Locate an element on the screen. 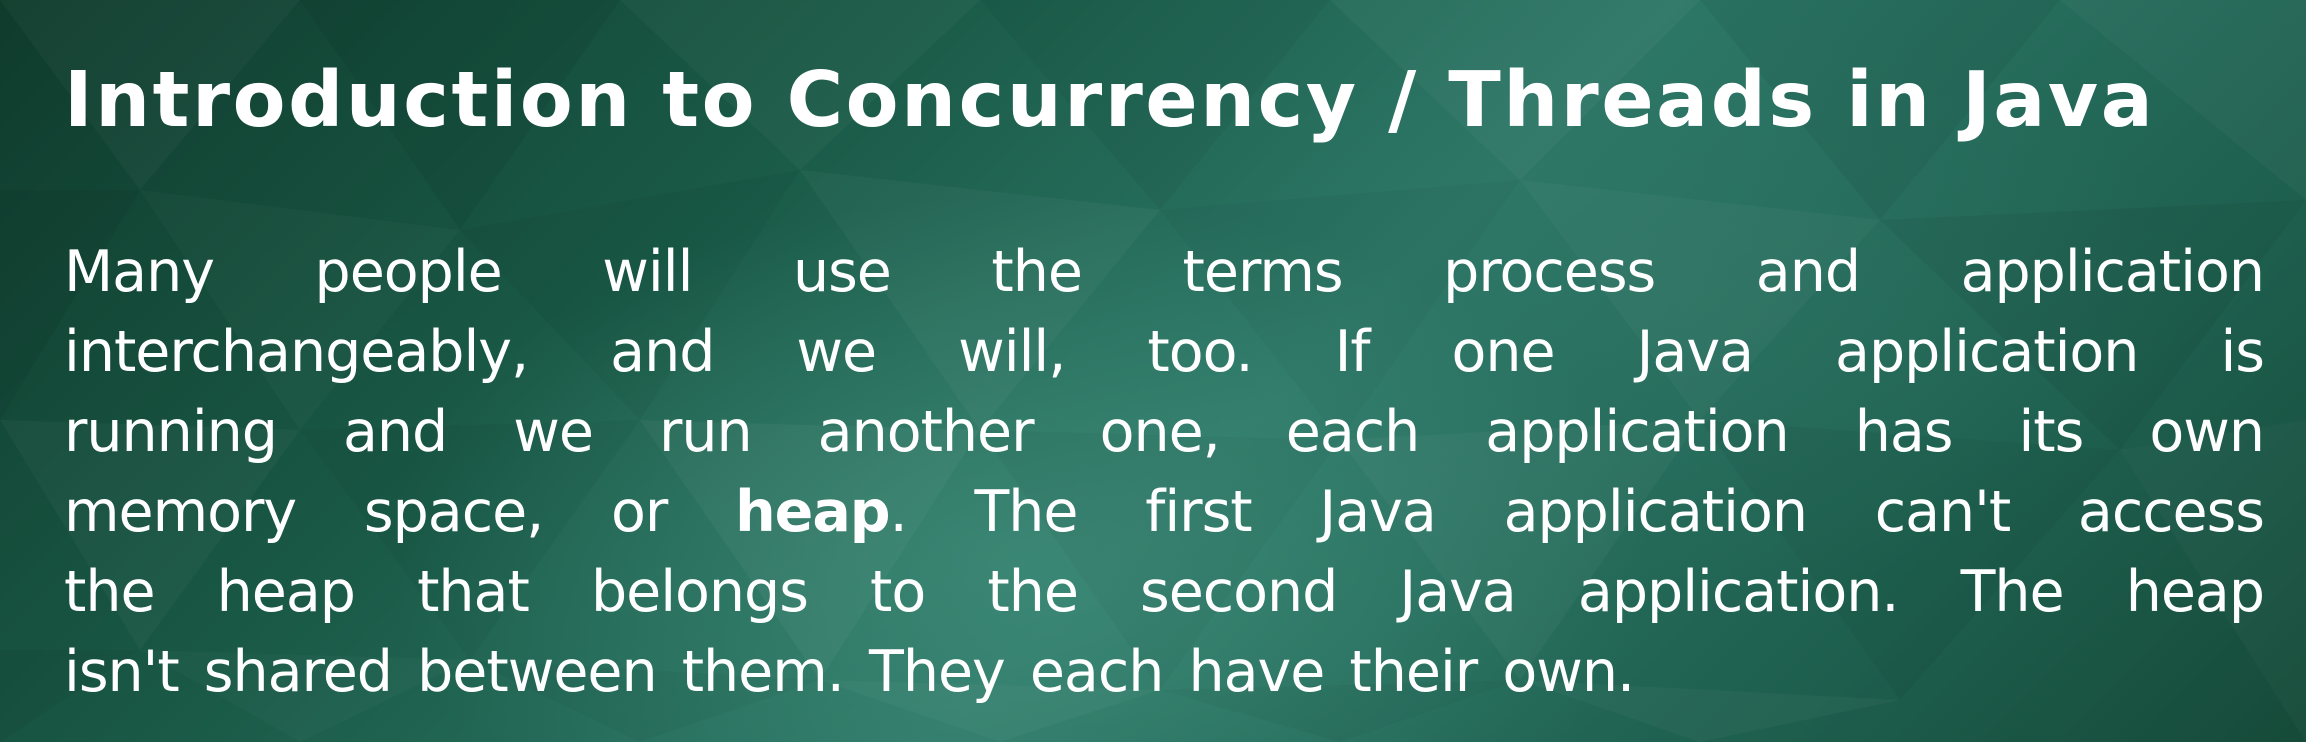 The height and width of the screenshot is (742, 2306). heap-bold-text: heap is located at coordinates (813, 512).